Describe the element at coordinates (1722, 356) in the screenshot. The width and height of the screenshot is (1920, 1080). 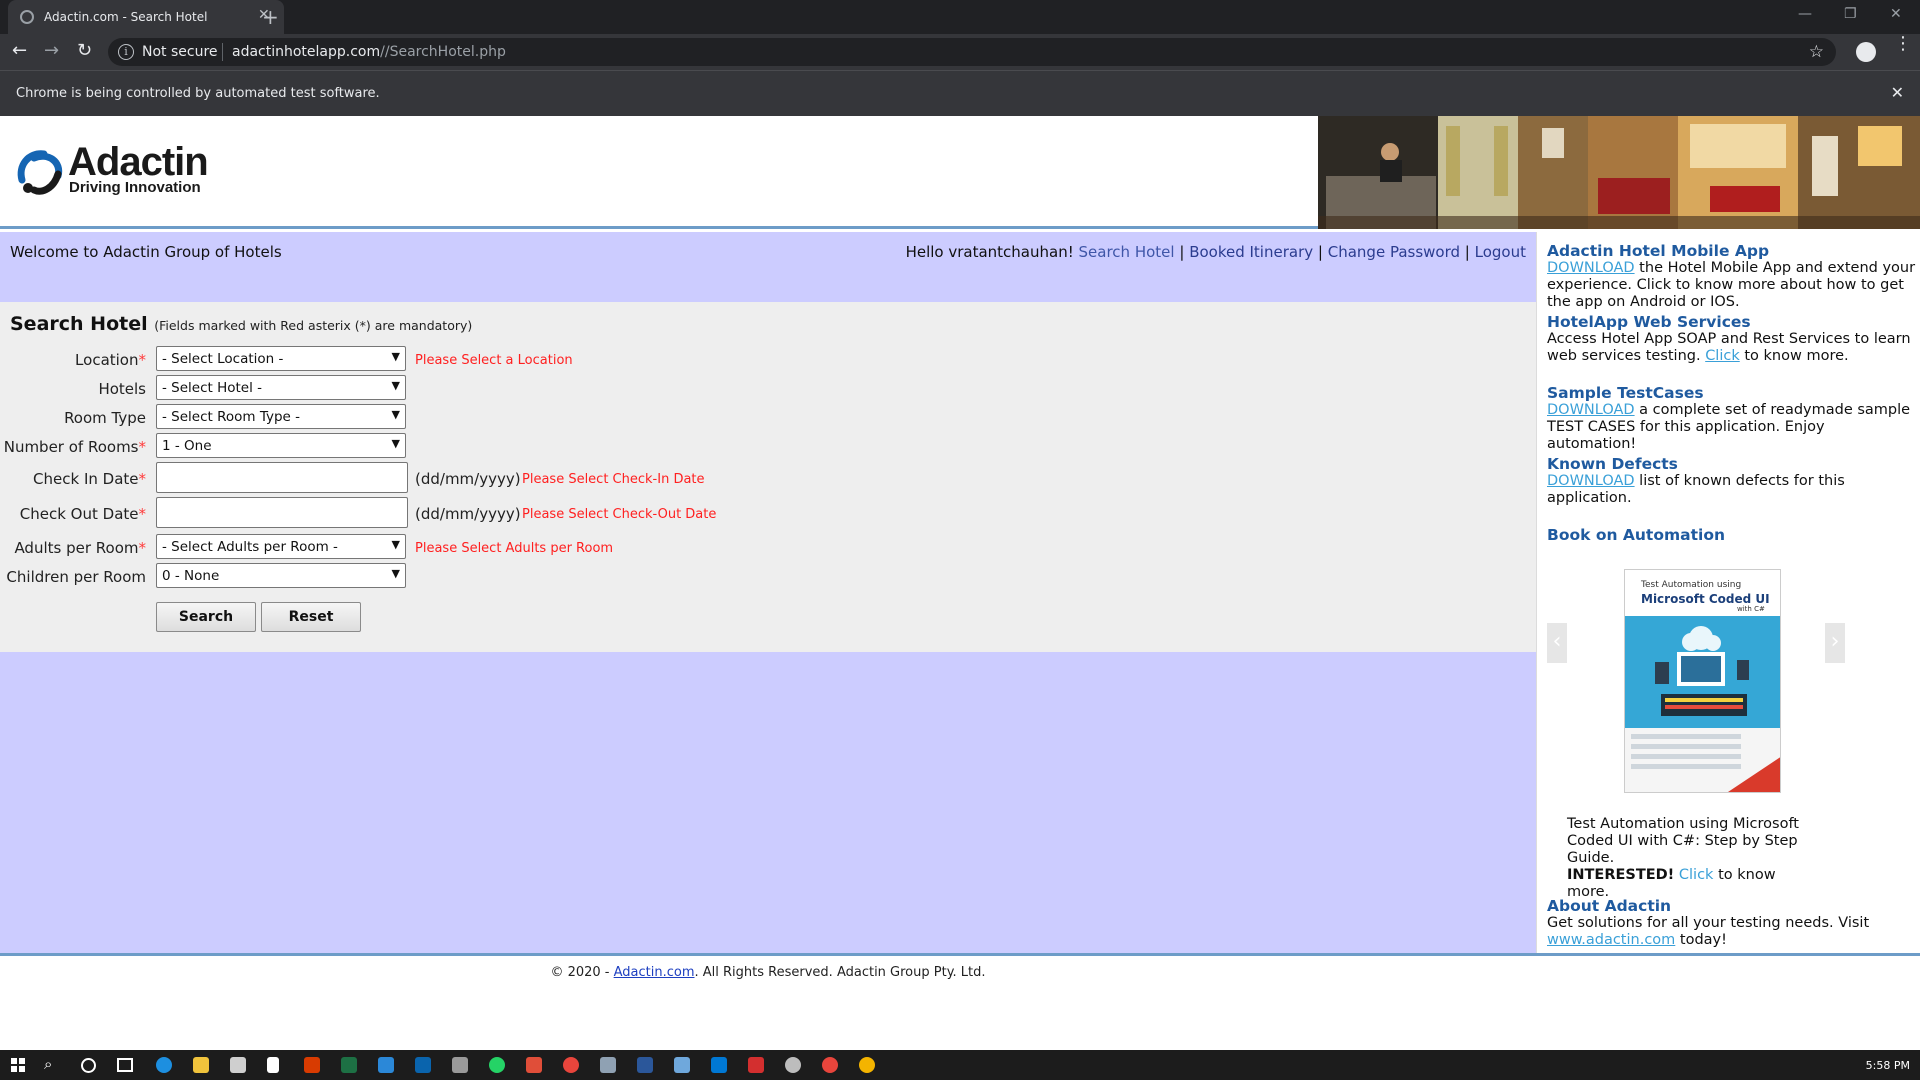
I see `web-services-click-link: Click` at that location.